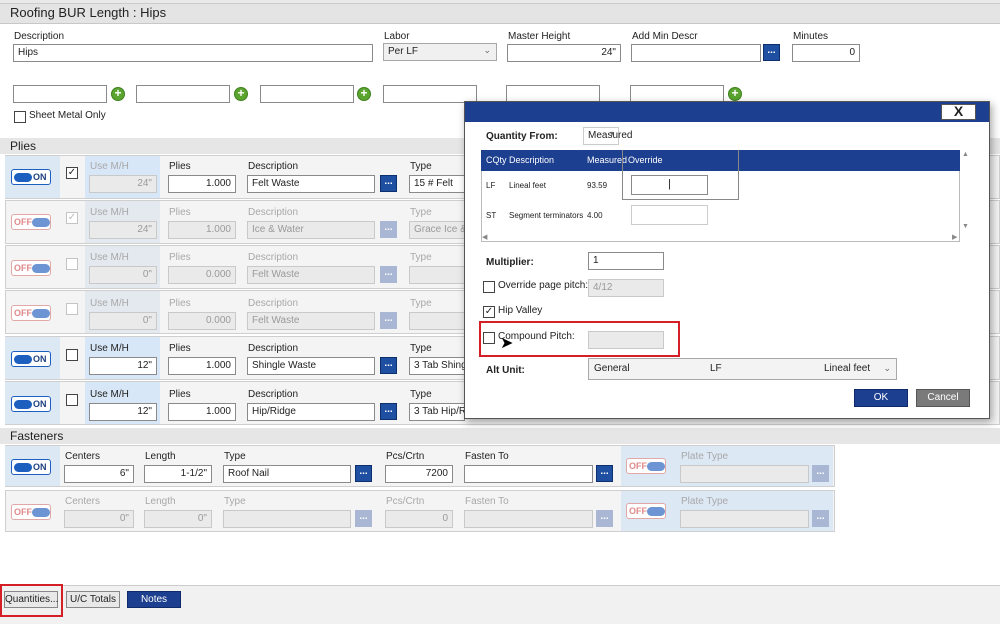  Describe the element at coordinates (154, 599) in the screenshot. I see `notes-button: Notes` at that location.